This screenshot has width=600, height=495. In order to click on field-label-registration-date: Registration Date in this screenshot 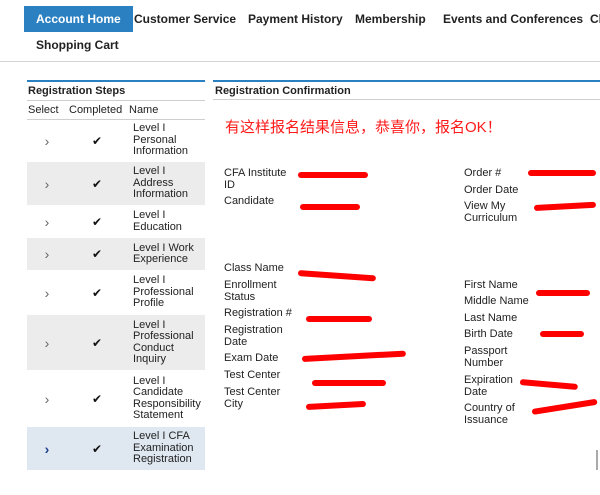, I will do `click(253, 336)`.